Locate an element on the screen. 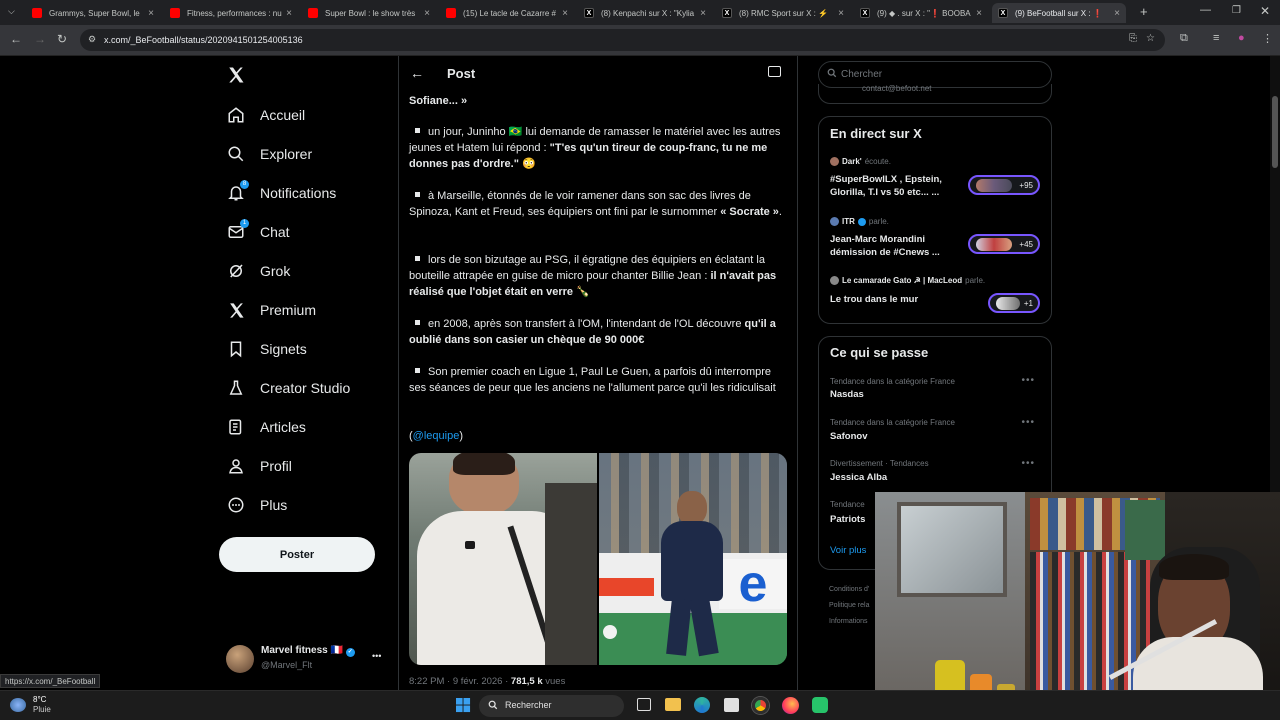 Image resolution: width=1280 pixels, height=720 pixels. mention-link: @lequipe is located at coordinates (436, 436).